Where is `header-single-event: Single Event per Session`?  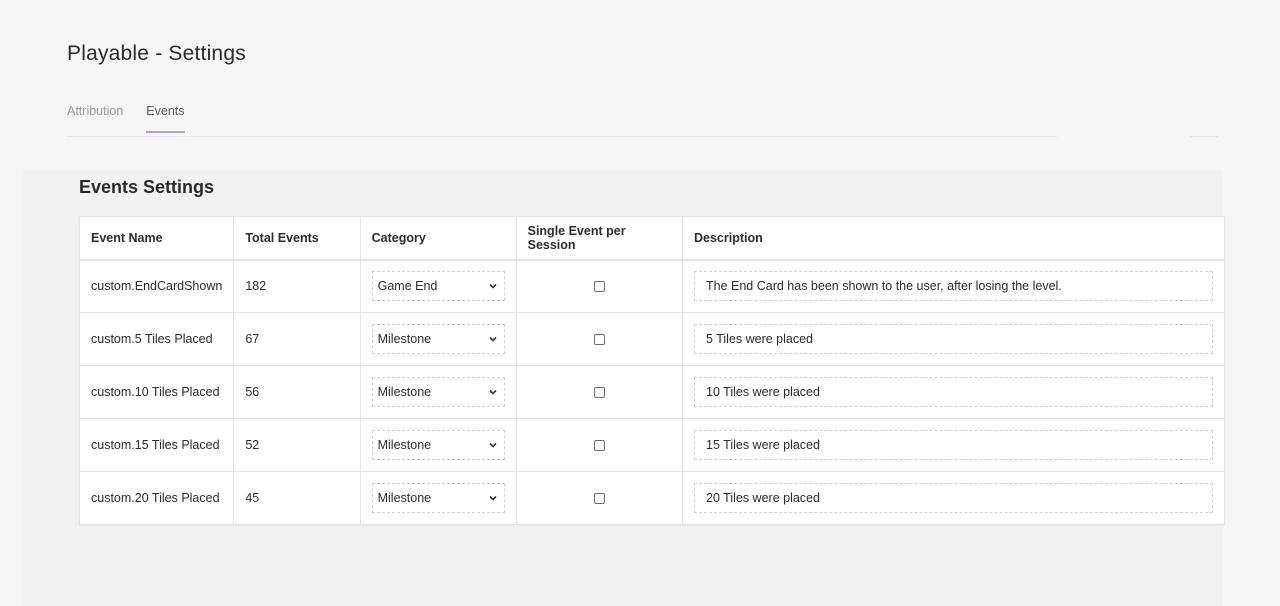 header-single-event: Single Event per Session is located at coordinates (599, 238).